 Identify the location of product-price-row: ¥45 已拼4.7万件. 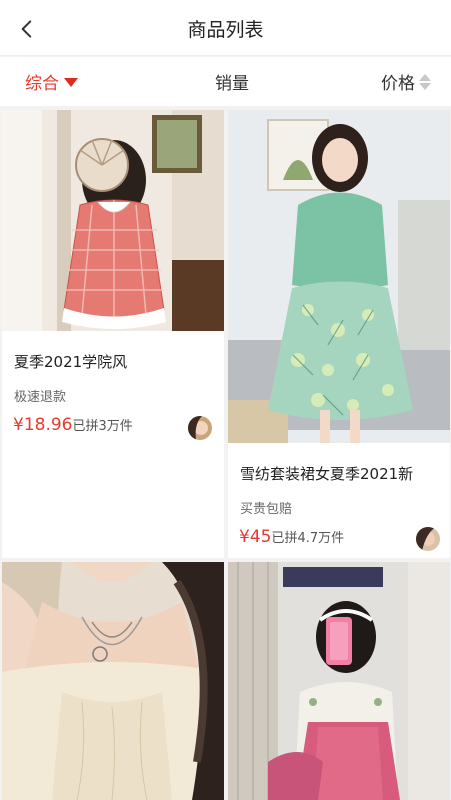
(291, 537).